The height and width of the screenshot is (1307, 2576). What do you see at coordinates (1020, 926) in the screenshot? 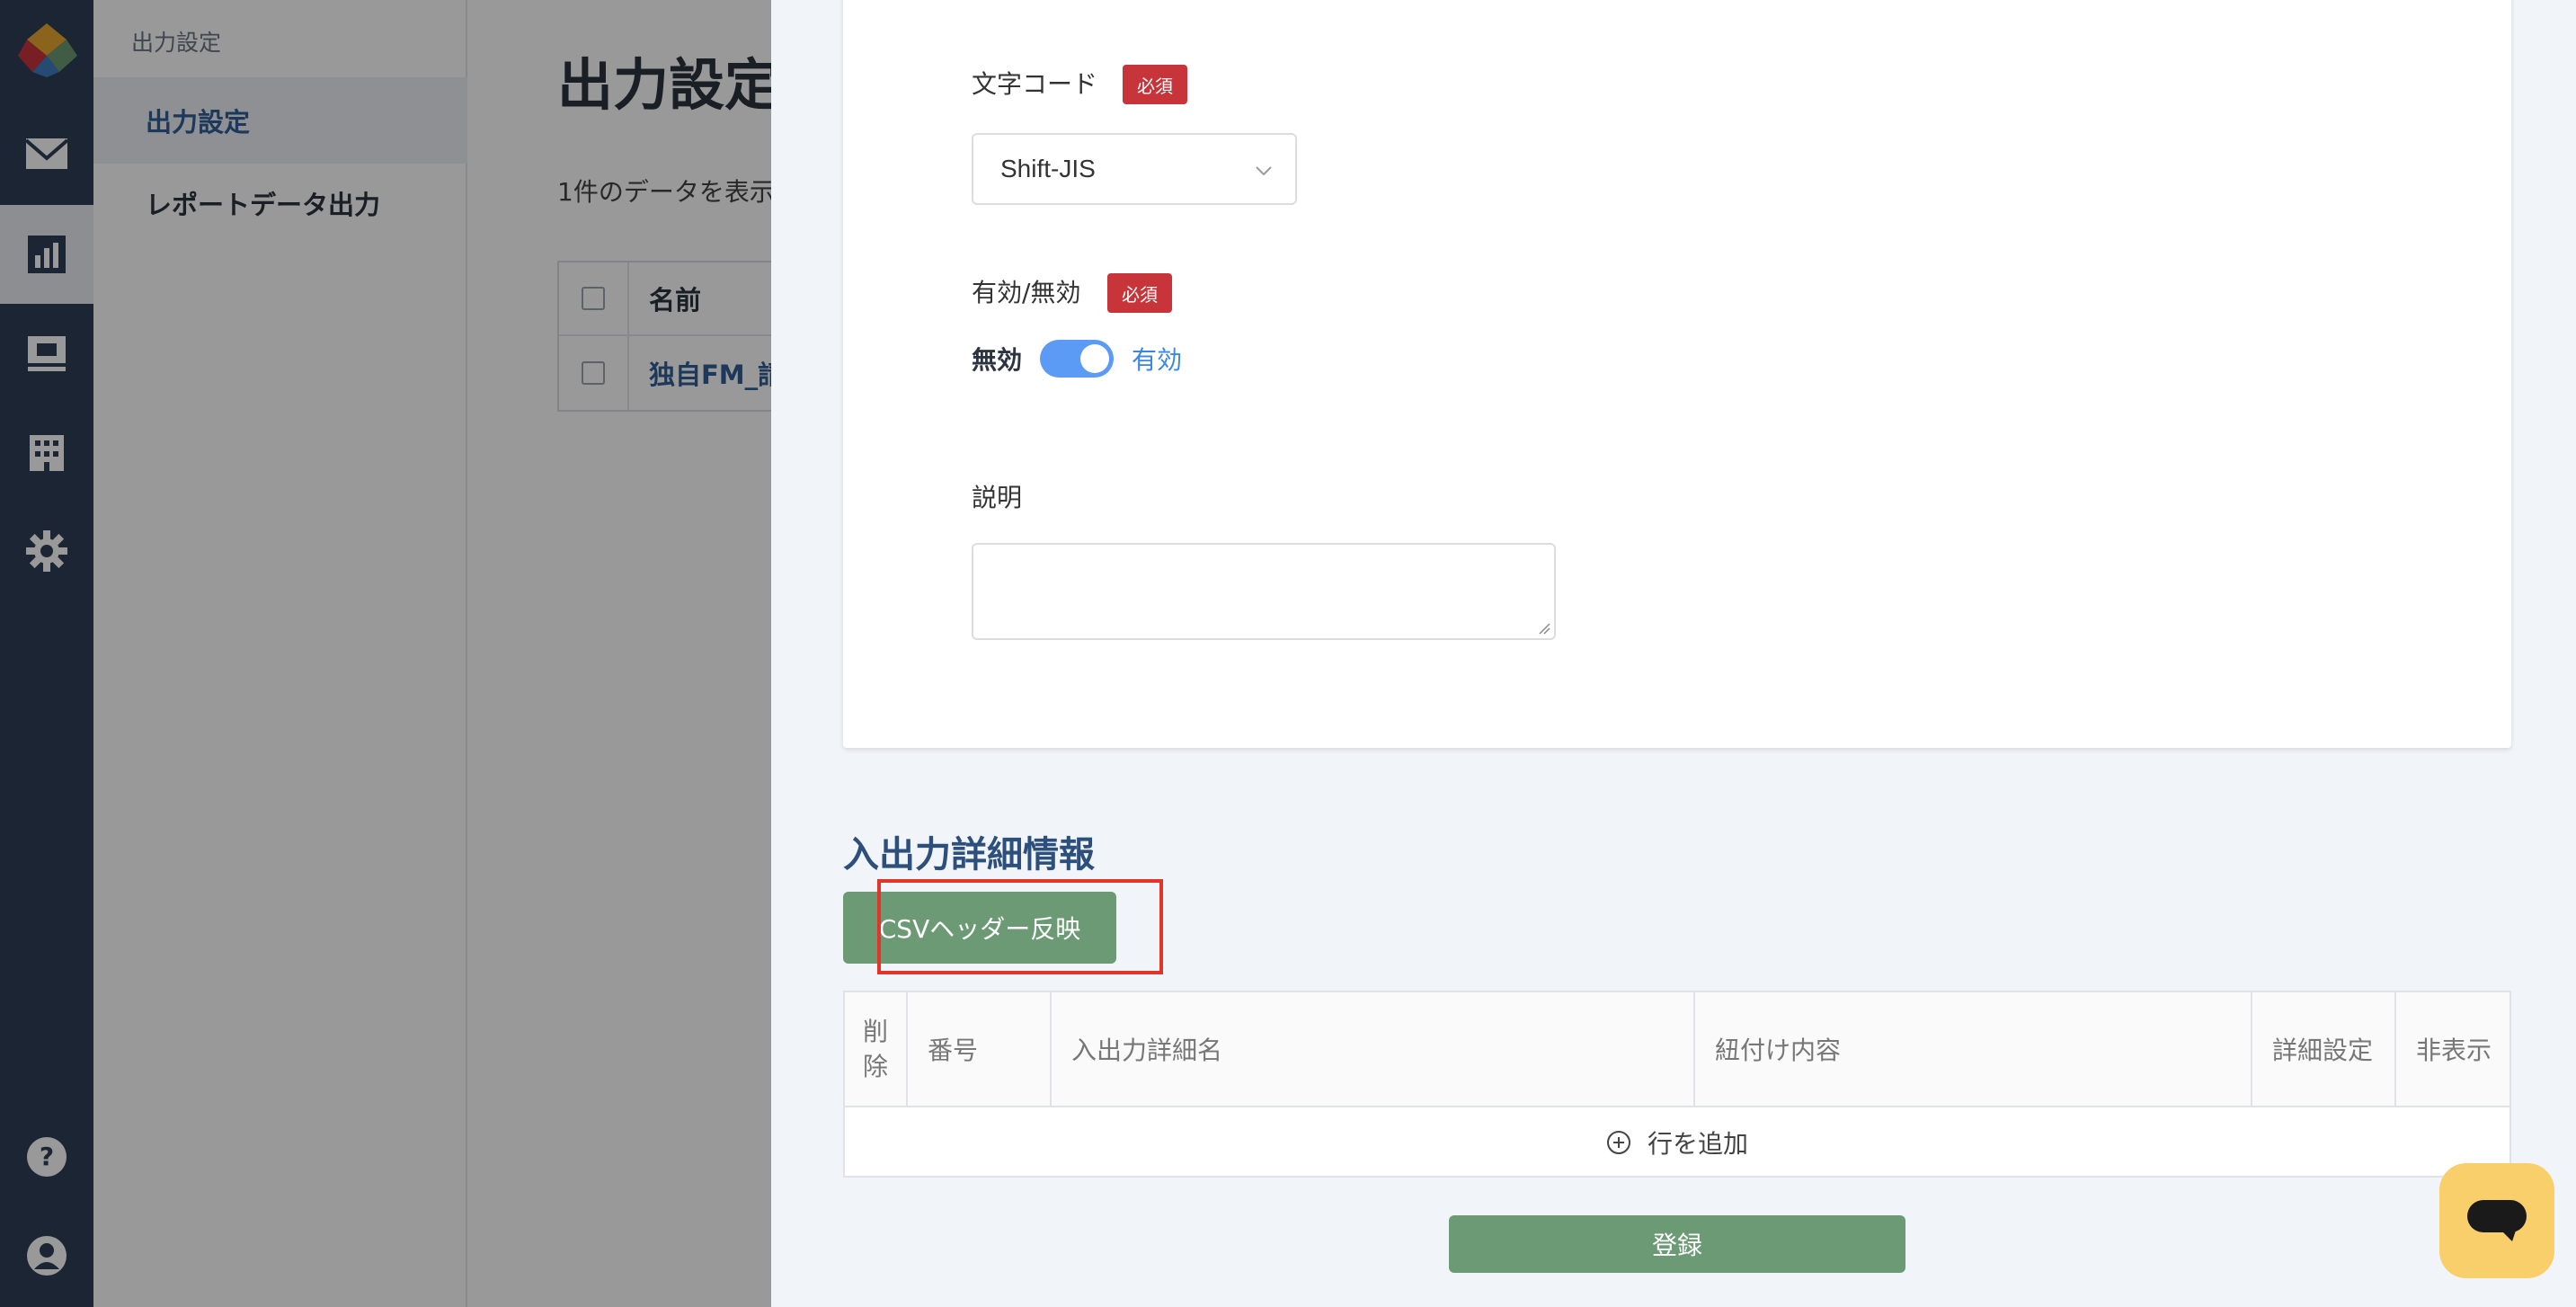
I see `highlight-annotation` at bounding box center [1020, 926].